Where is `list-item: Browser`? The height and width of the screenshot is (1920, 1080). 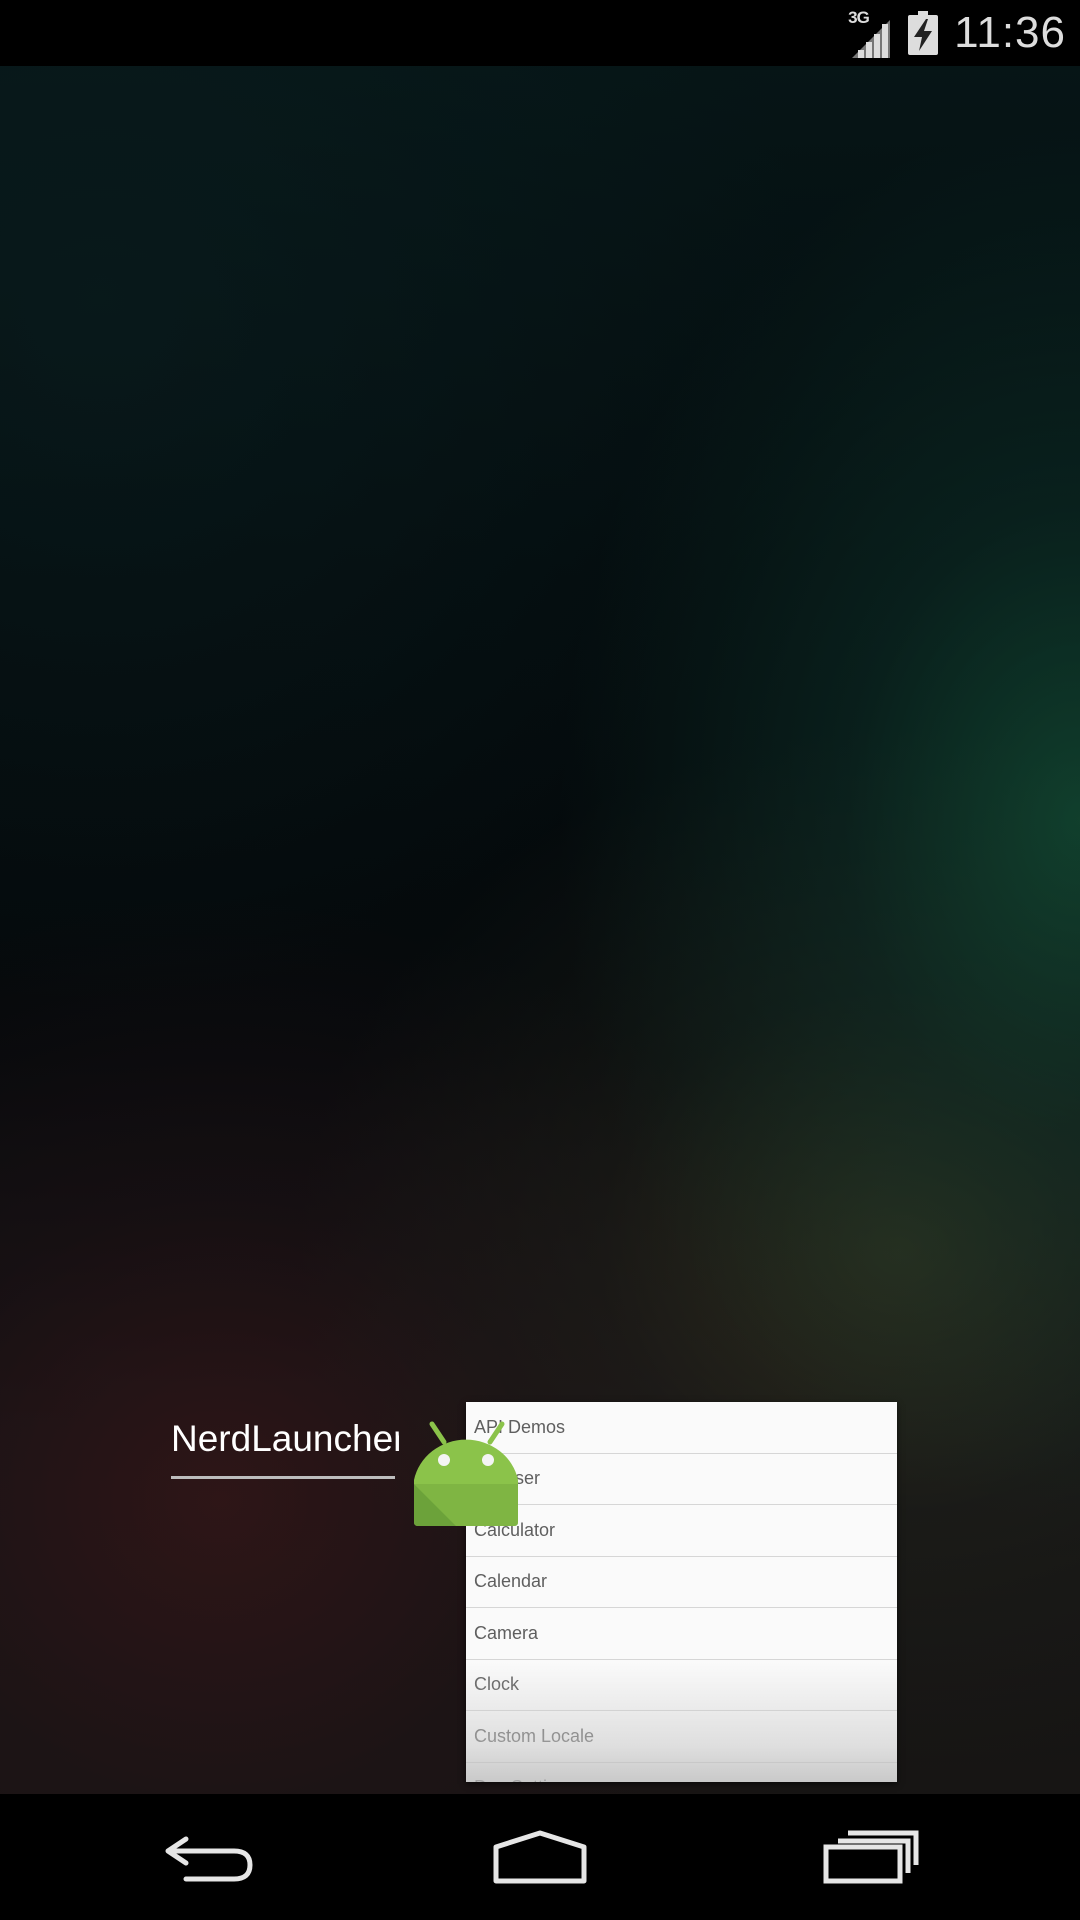 list-item: Browser is located at coordinates (681, 1479).